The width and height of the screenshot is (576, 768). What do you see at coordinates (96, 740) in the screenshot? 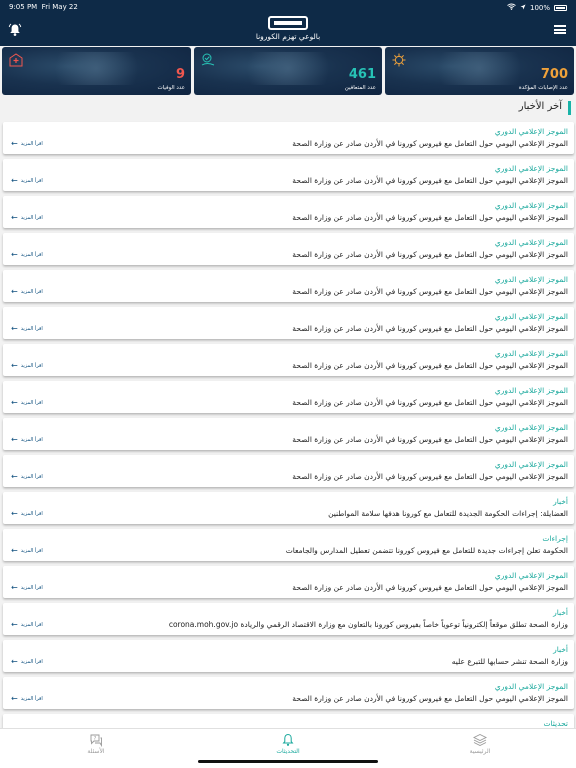
I see `questions-icon: ?` at bounding box center [96, 740].